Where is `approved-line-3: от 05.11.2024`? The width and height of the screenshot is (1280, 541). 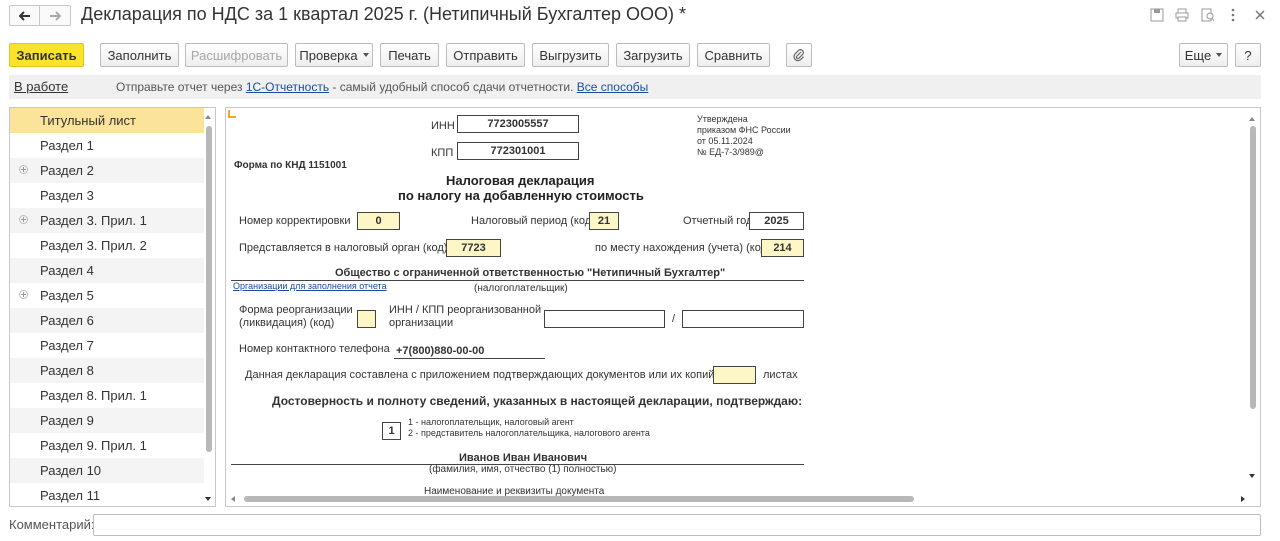 approved-line-3: от 05.11.2024 is located at coordinates (725, 141).